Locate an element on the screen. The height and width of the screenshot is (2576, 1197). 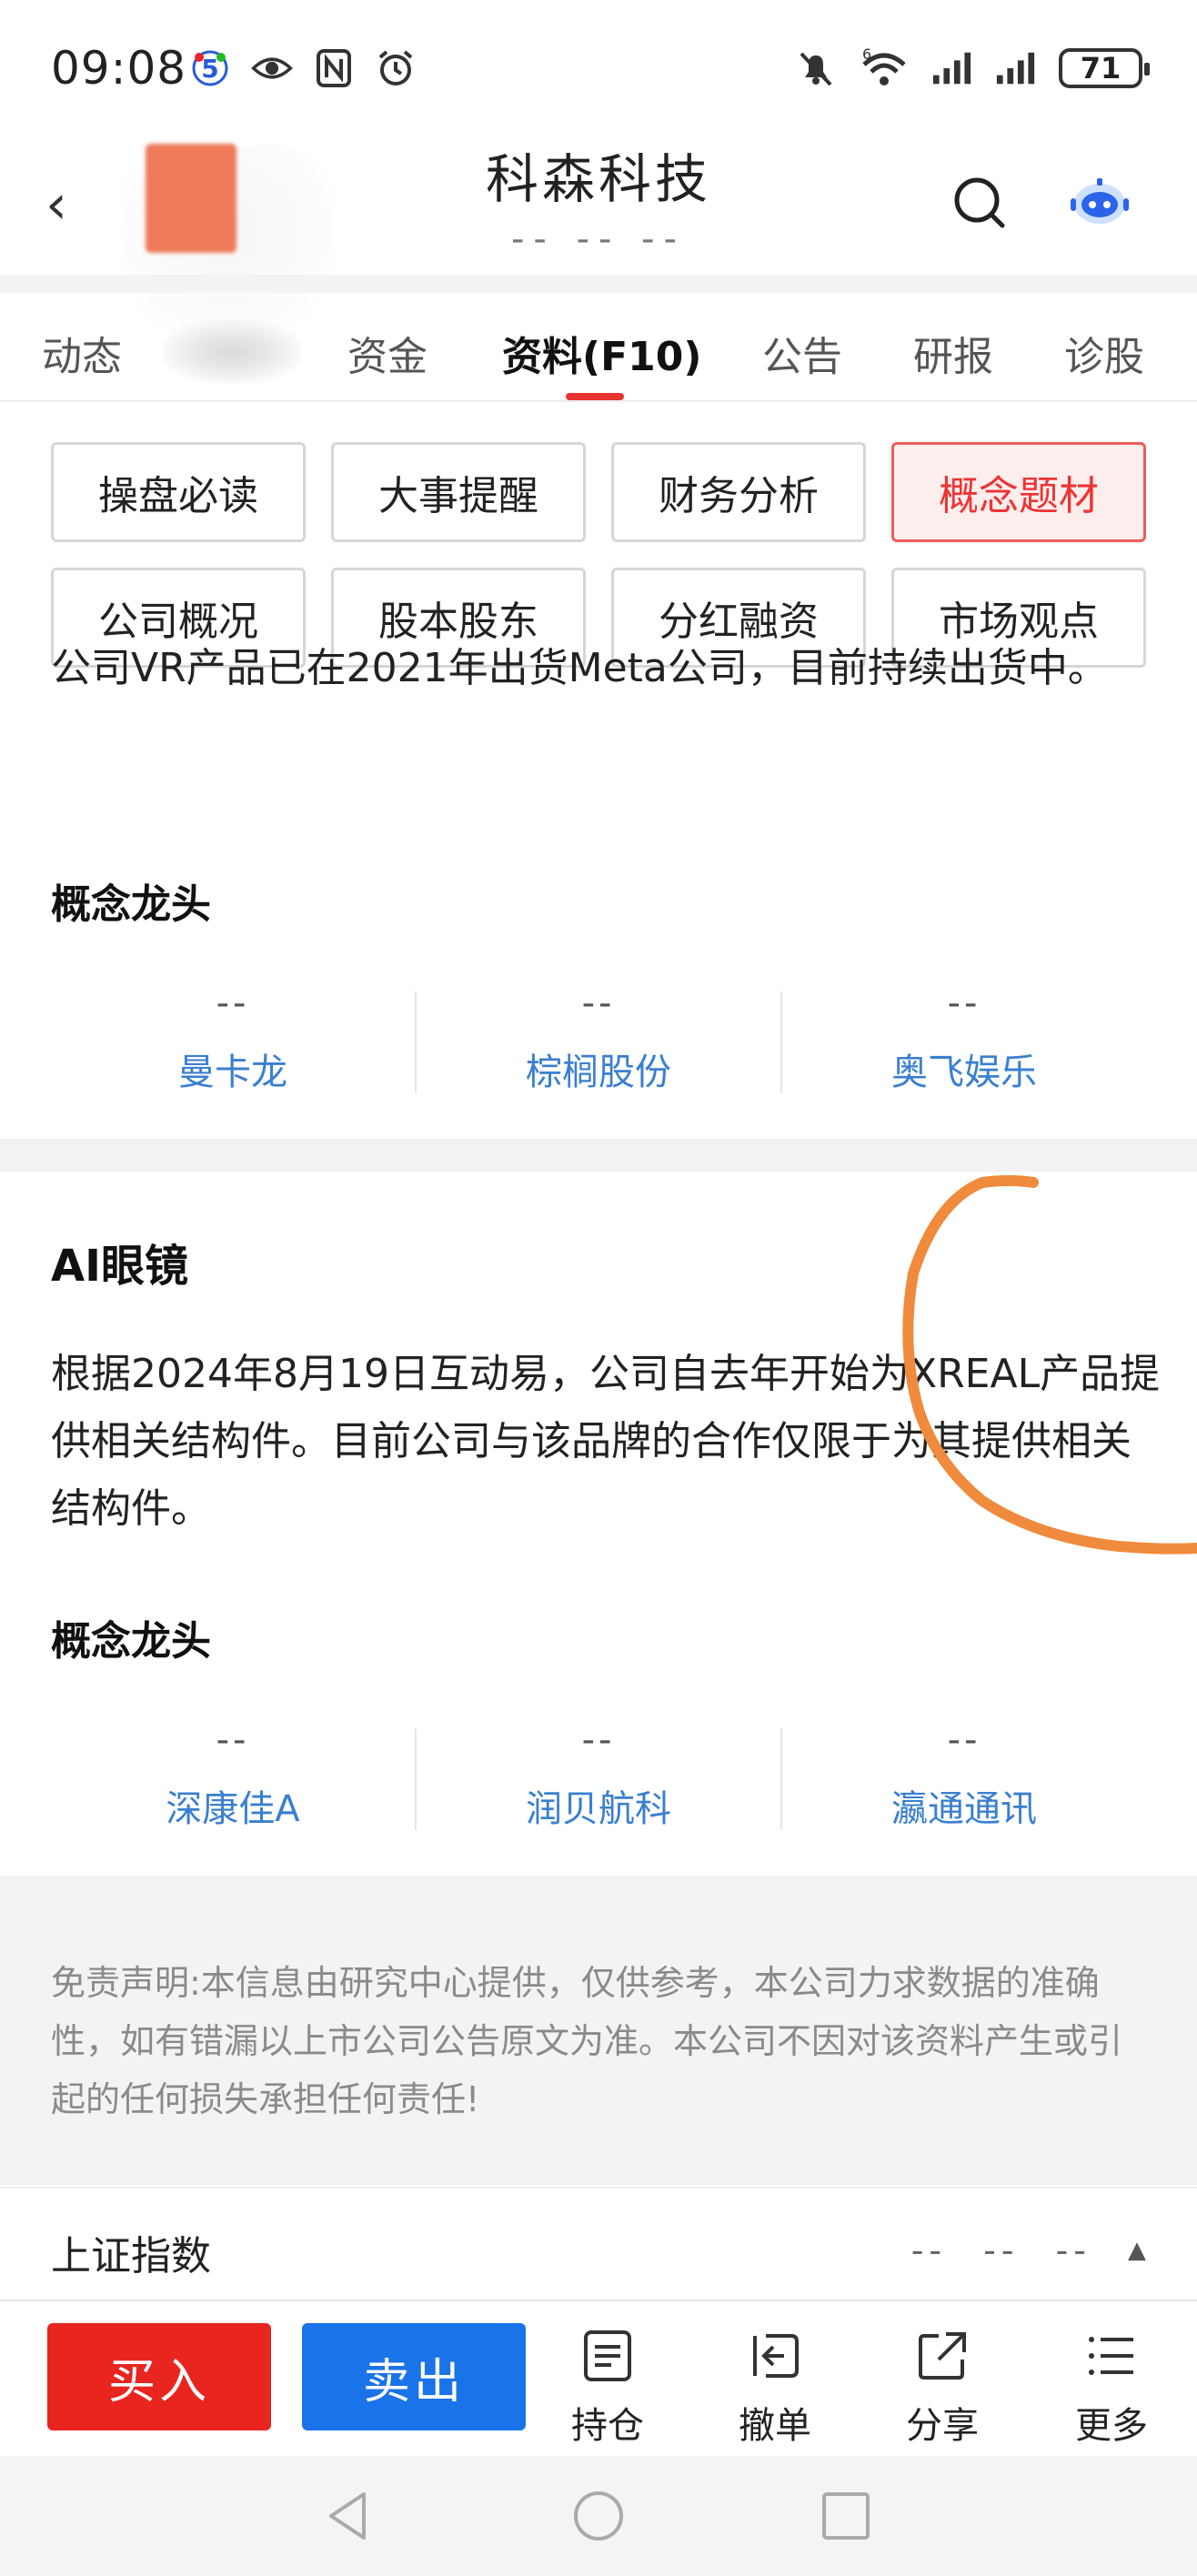
holdings-button: 持仓 is located at coordinates (607, 2389).